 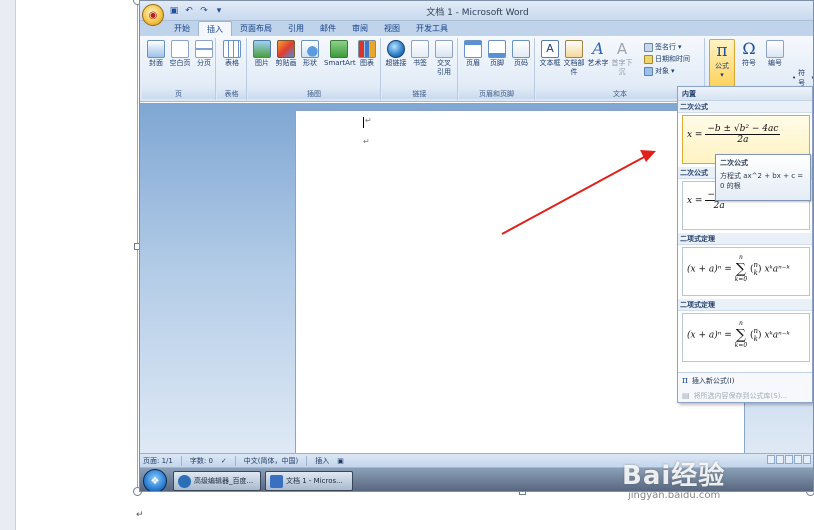 What do you see at coordinates (276, 481) in the screenshot?
I see `word-doc-icon` at bounding box center [276, 481].